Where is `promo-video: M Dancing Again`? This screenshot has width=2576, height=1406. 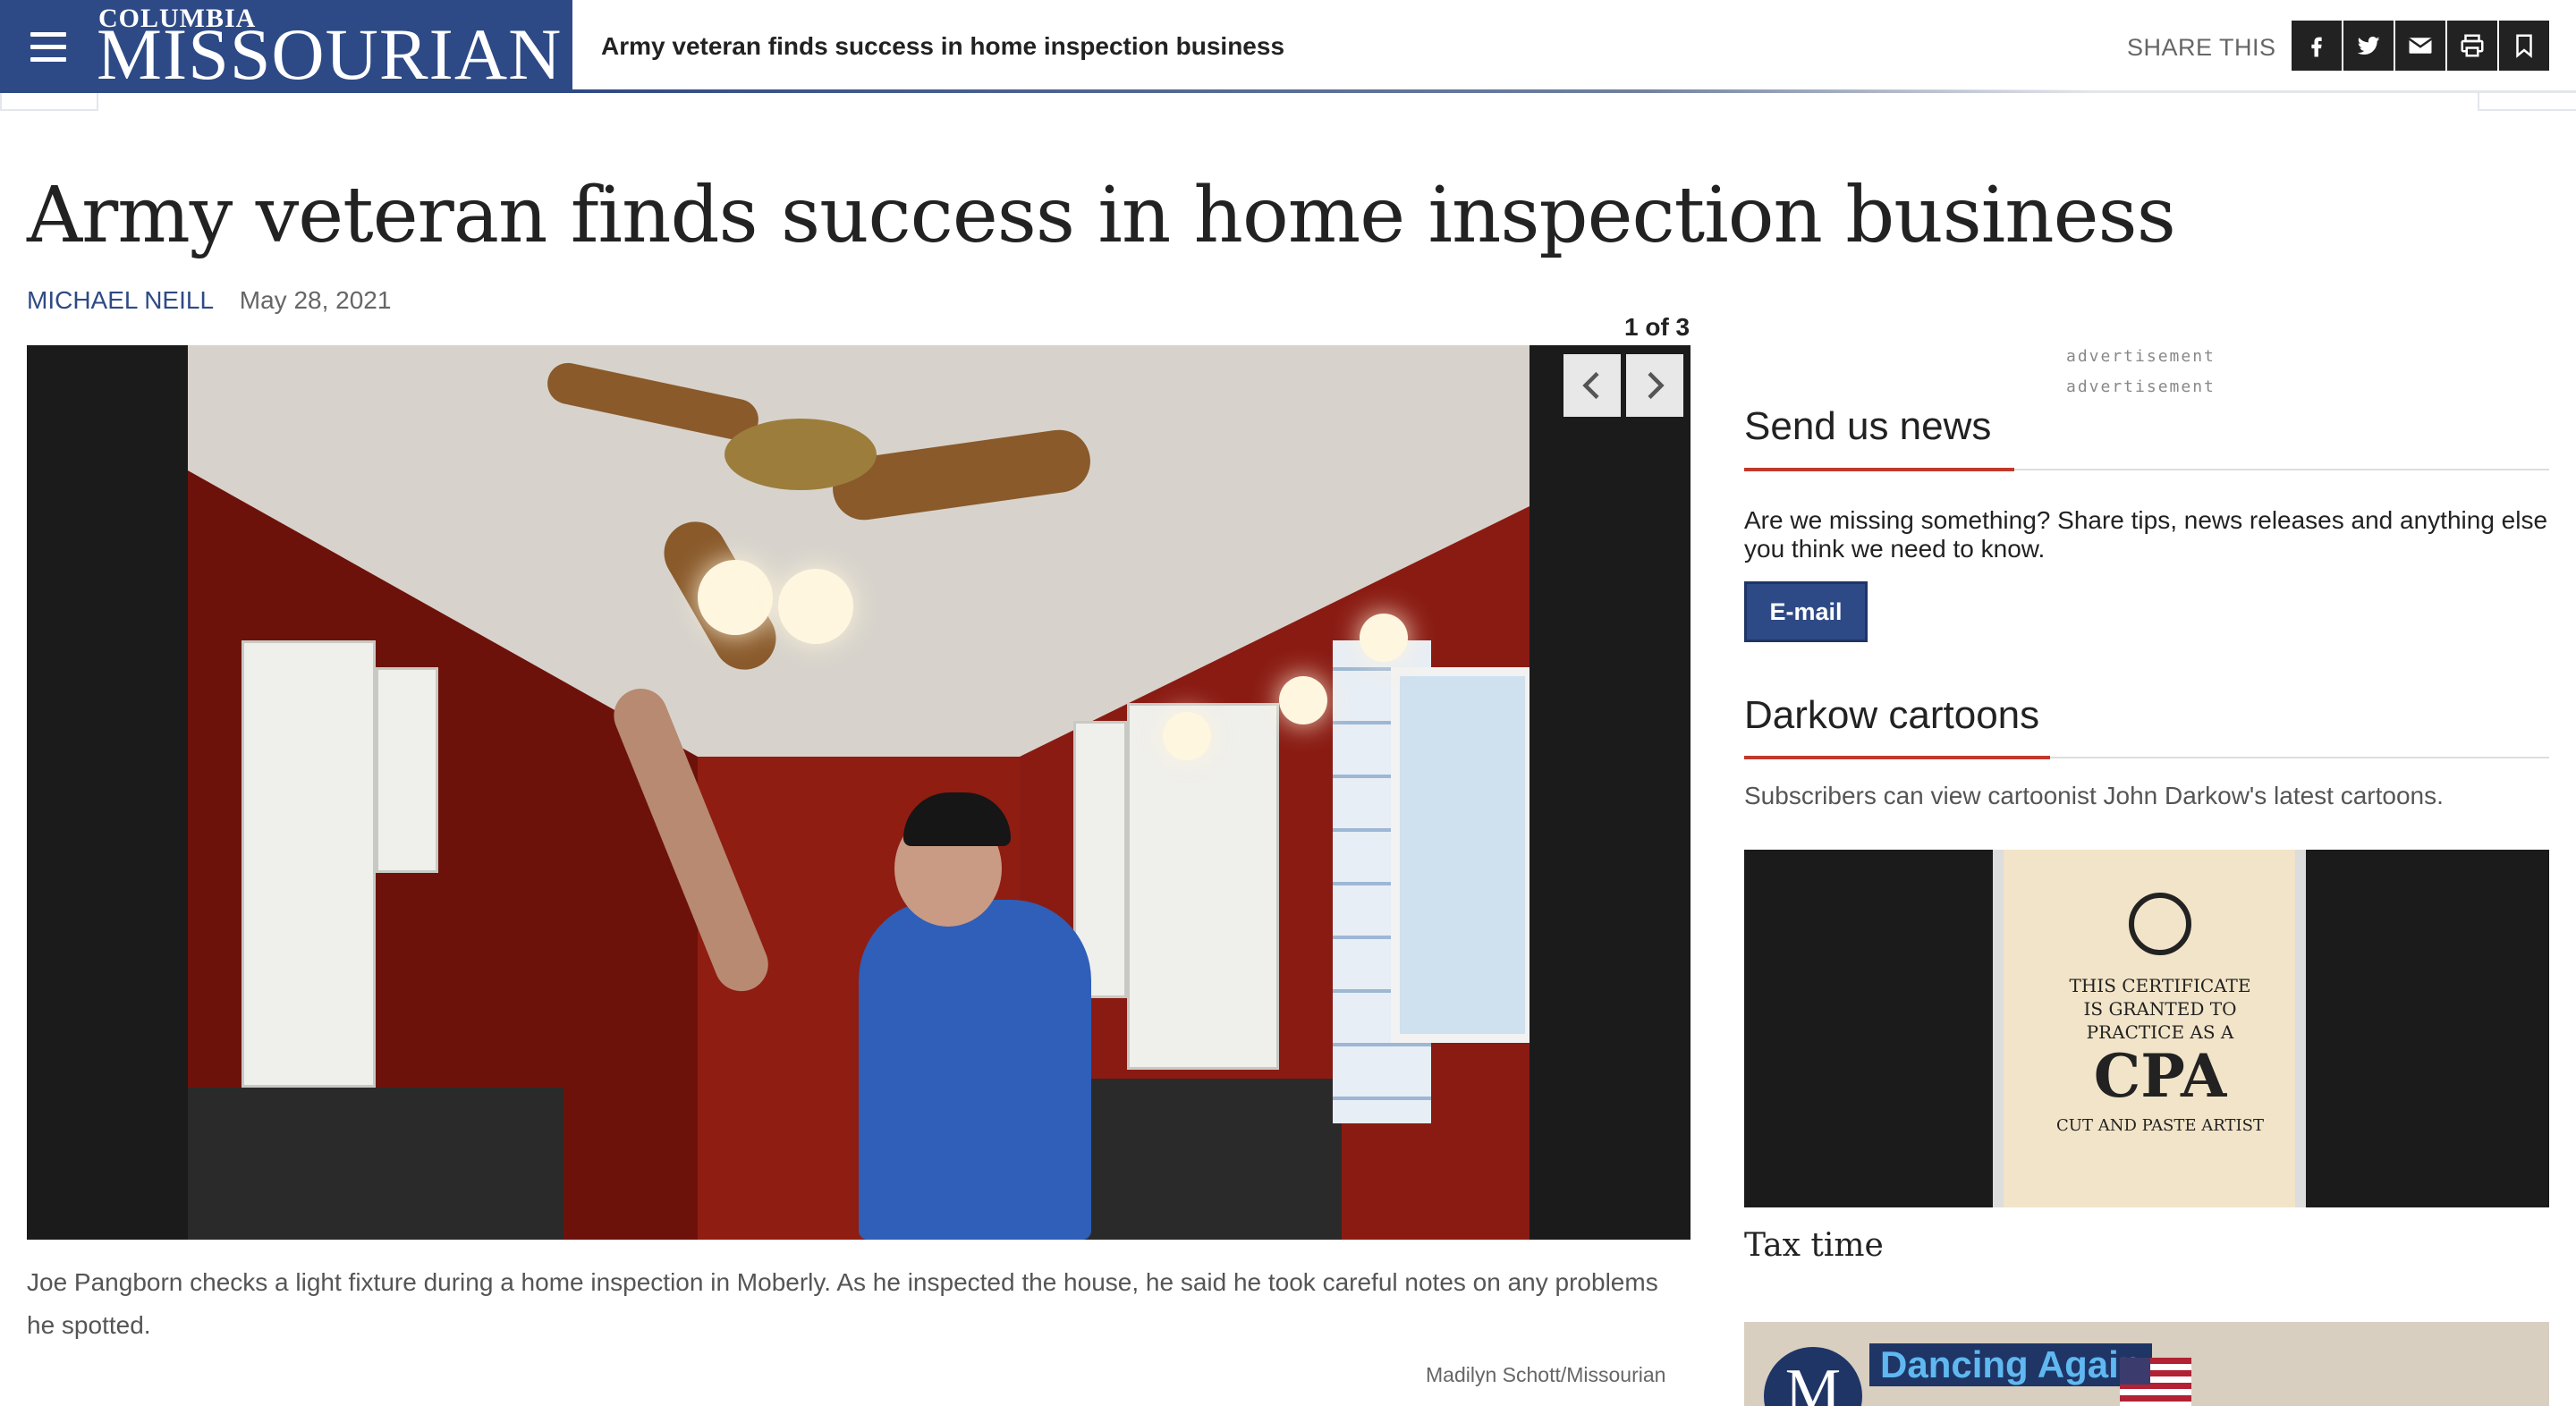
promo-video: M Dancing Again is located at coordinates (2146, 1364).